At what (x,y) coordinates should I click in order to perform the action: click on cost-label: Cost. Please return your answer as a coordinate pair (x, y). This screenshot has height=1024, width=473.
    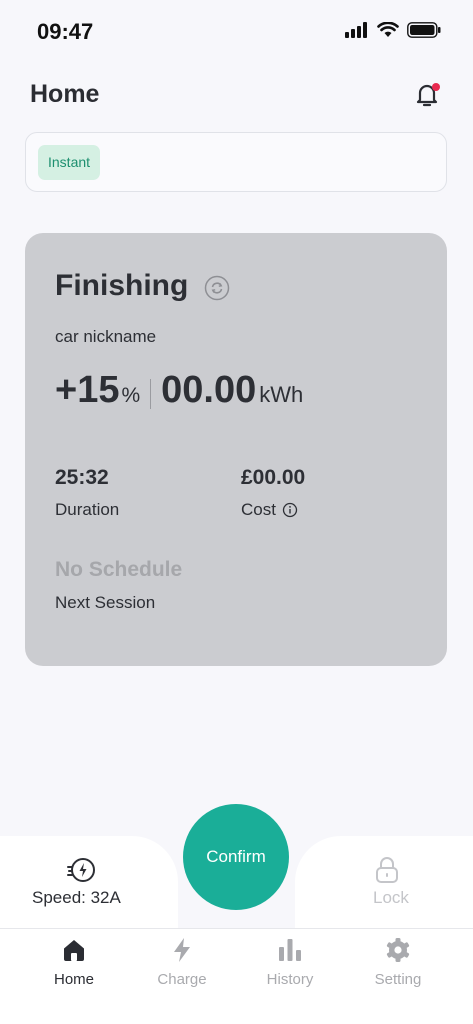
    Looking at the image, I should click on (269, 510).